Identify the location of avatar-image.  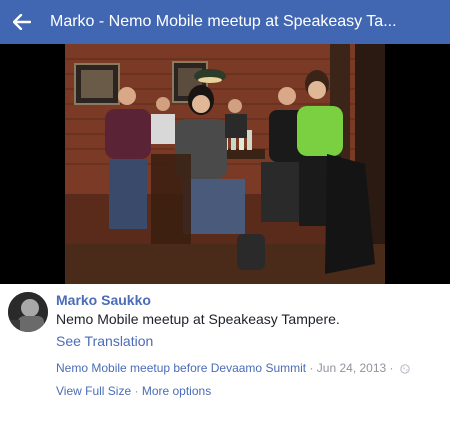
(28, 312).